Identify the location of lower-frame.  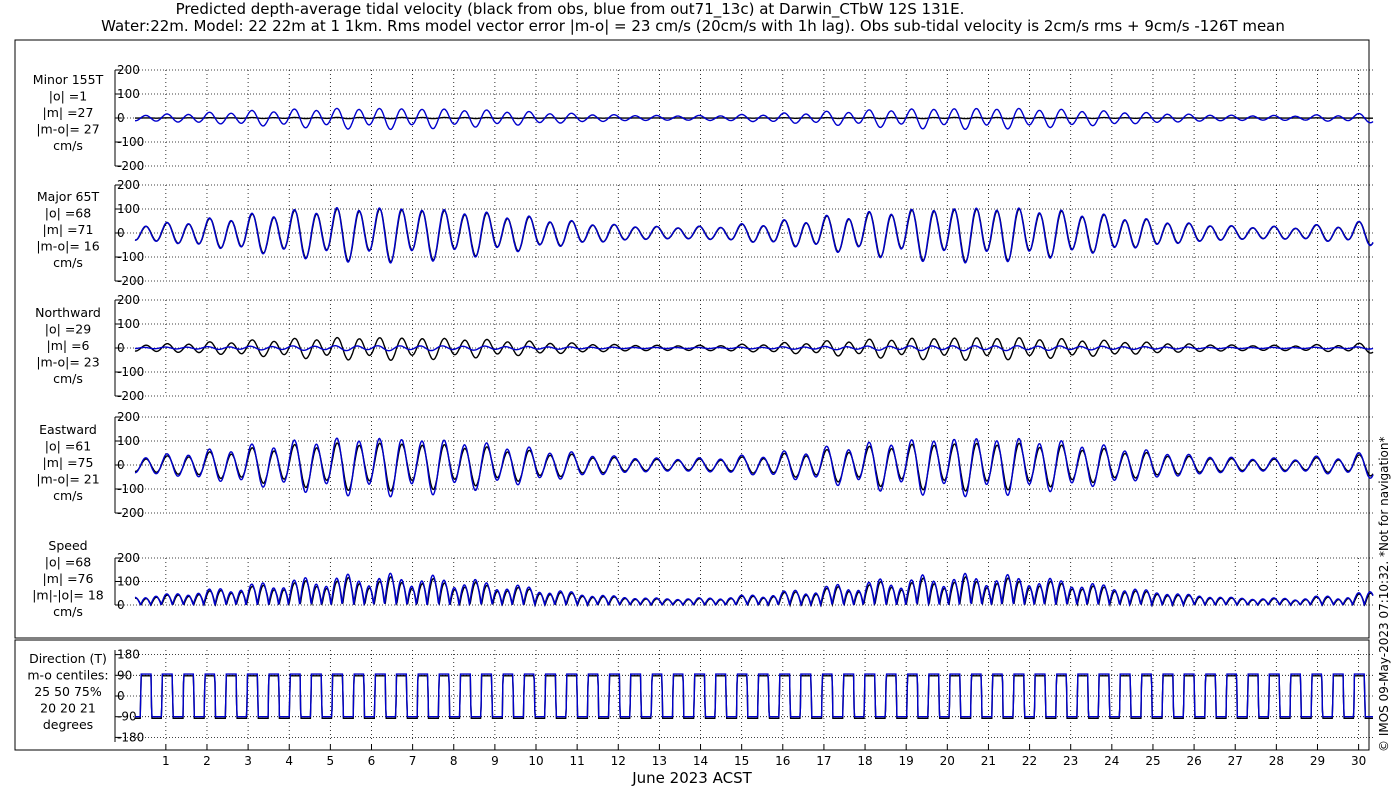
(692, 695).